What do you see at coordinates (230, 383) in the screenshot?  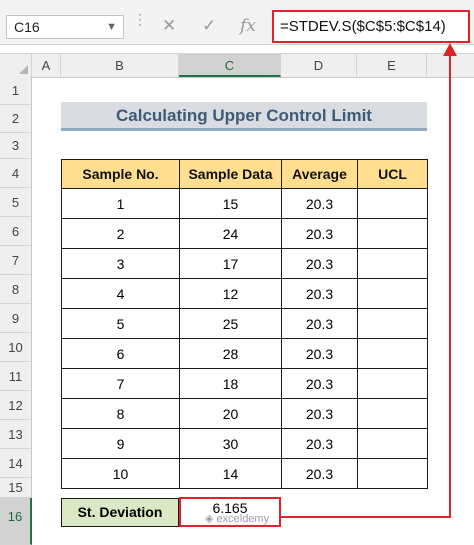 I see `cell-sample-data: 18` at bounding box center [230, 383].